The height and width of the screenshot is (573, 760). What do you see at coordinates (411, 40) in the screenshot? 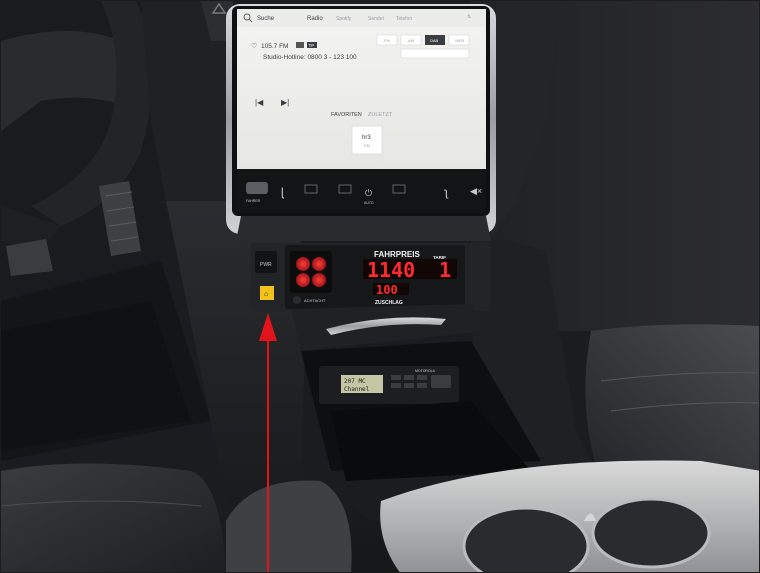
I see `band-label-am: AM` at bounding box center [411, 40].